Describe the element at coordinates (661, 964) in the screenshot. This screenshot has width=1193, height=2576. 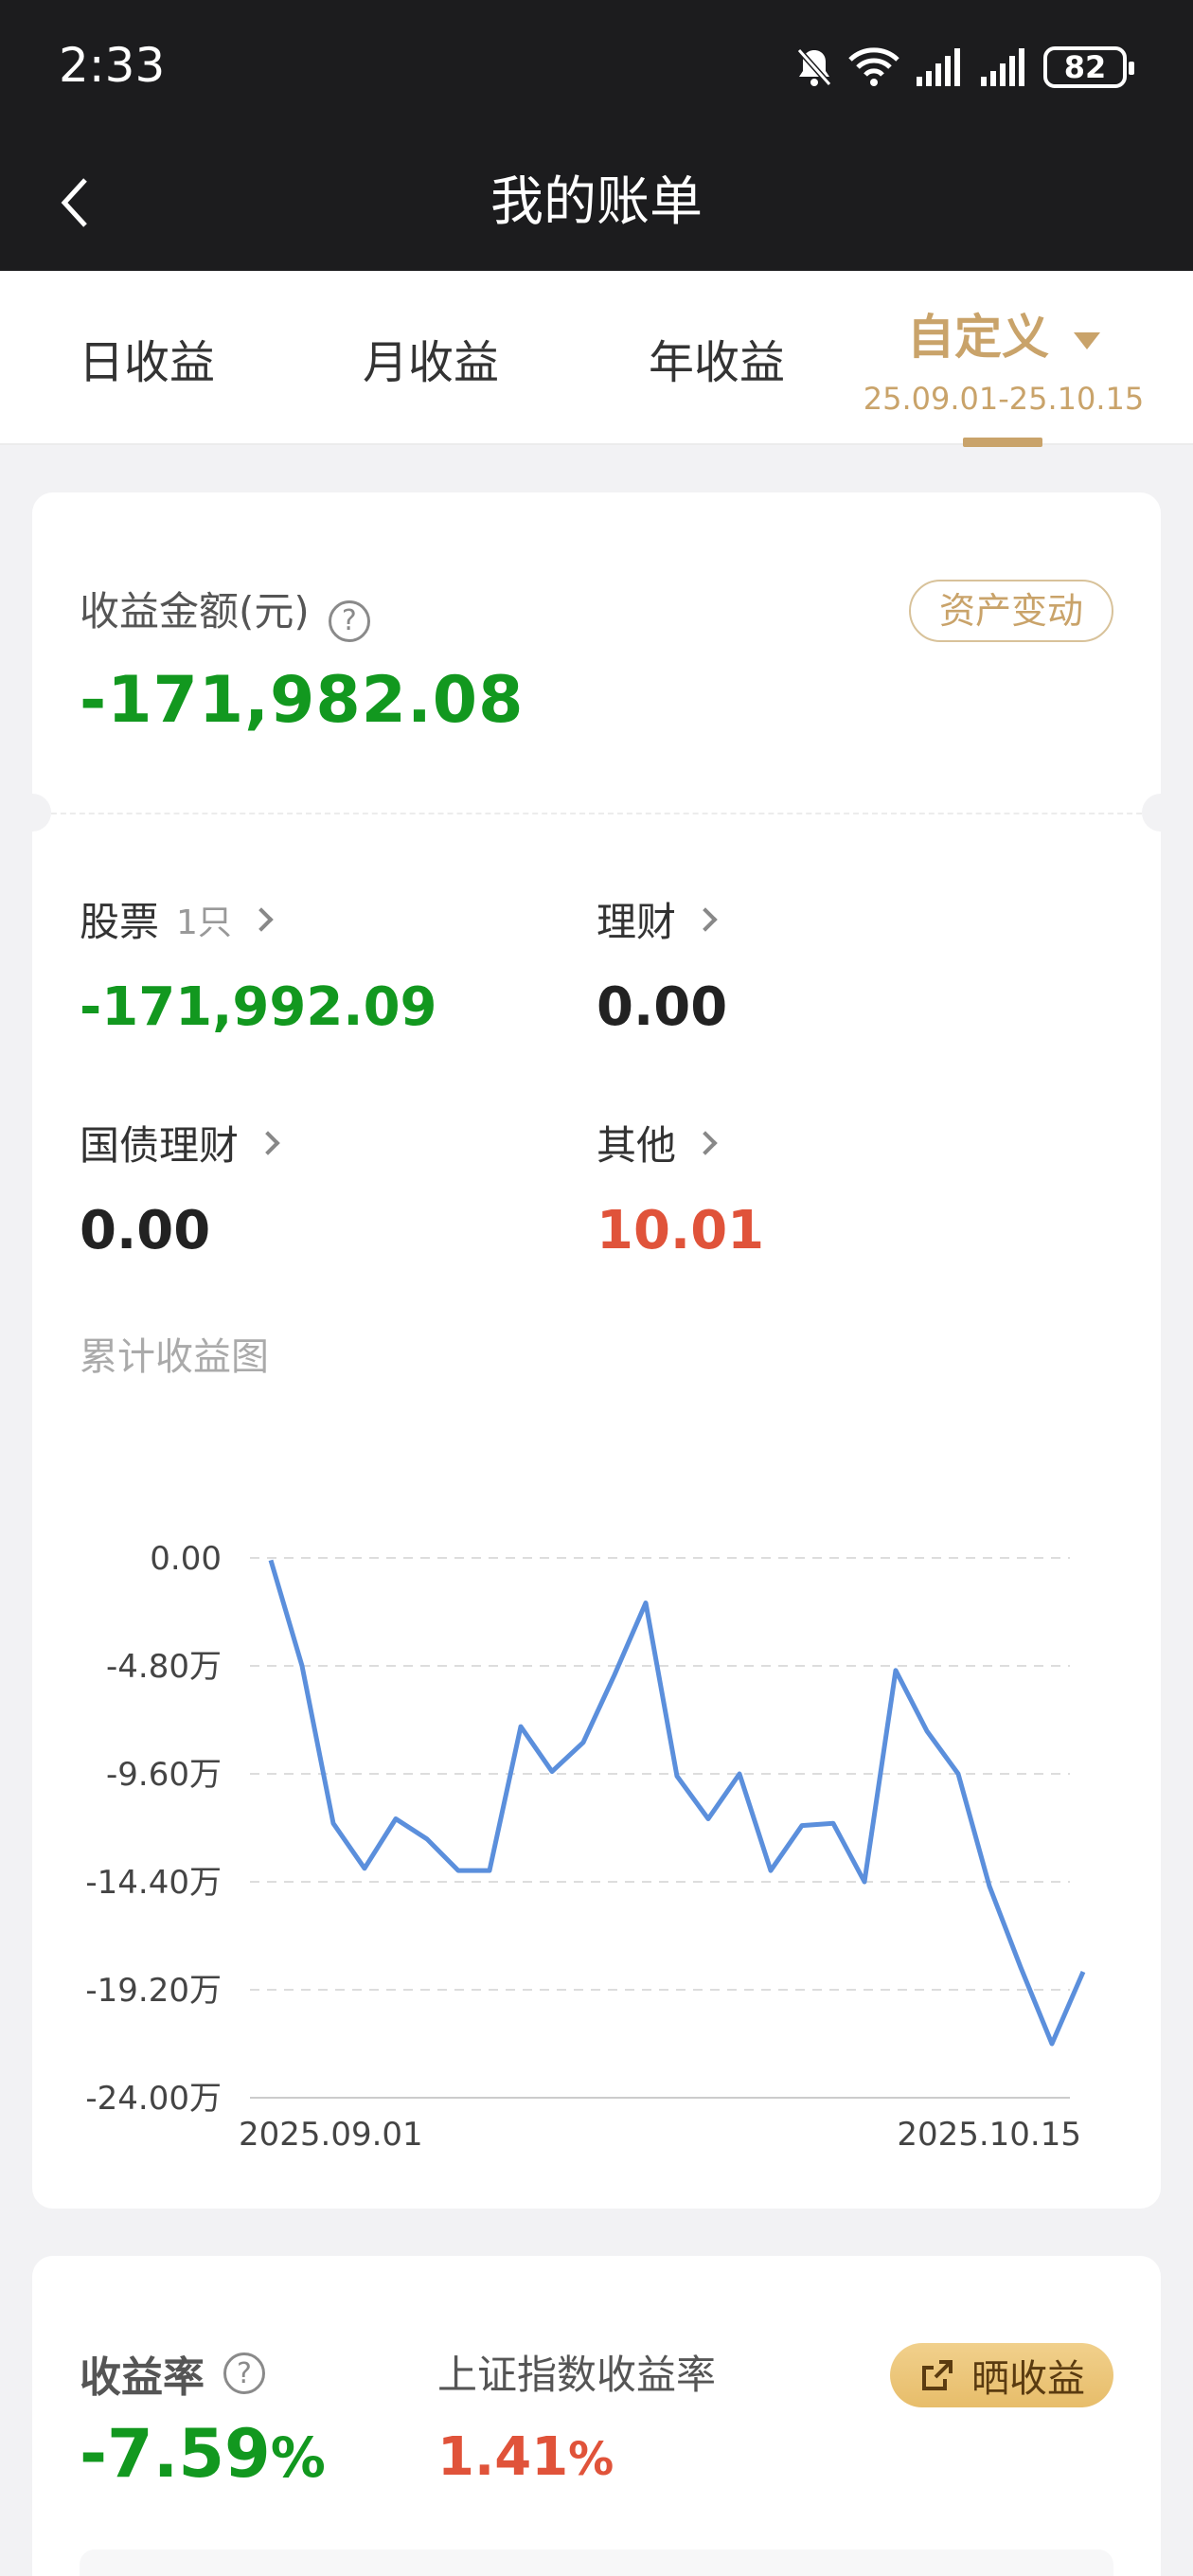
I see `wealth-item: 理财 0.00` at that location.